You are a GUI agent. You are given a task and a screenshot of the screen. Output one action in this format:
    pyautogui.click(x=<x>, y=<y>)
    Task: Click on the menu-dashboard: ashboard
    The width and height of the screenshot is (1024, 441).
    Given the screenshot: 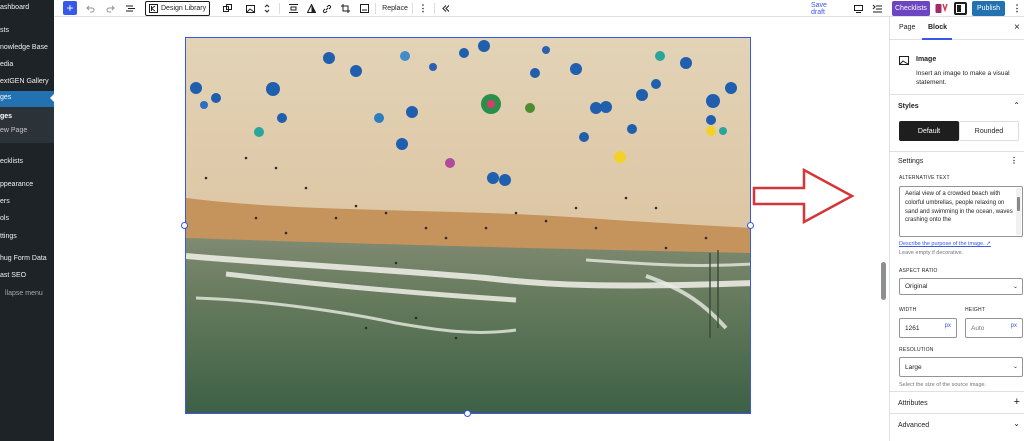 What is the action you would take?
    pyautogui.click(x=27, y=9)
    